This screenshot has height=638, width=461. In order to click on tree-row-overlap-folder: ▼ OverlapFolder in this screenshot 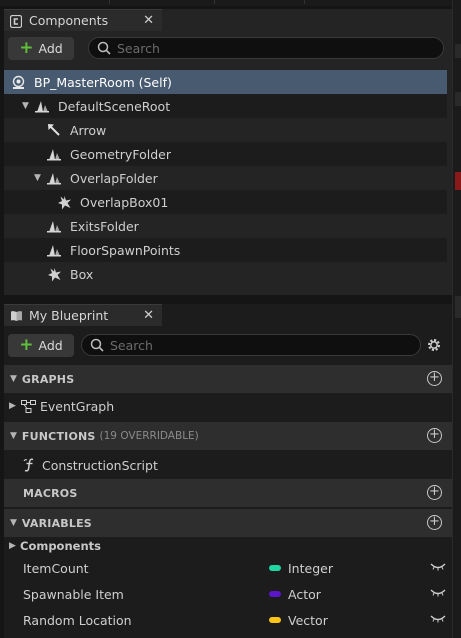, I will do `click(225, 178)`.